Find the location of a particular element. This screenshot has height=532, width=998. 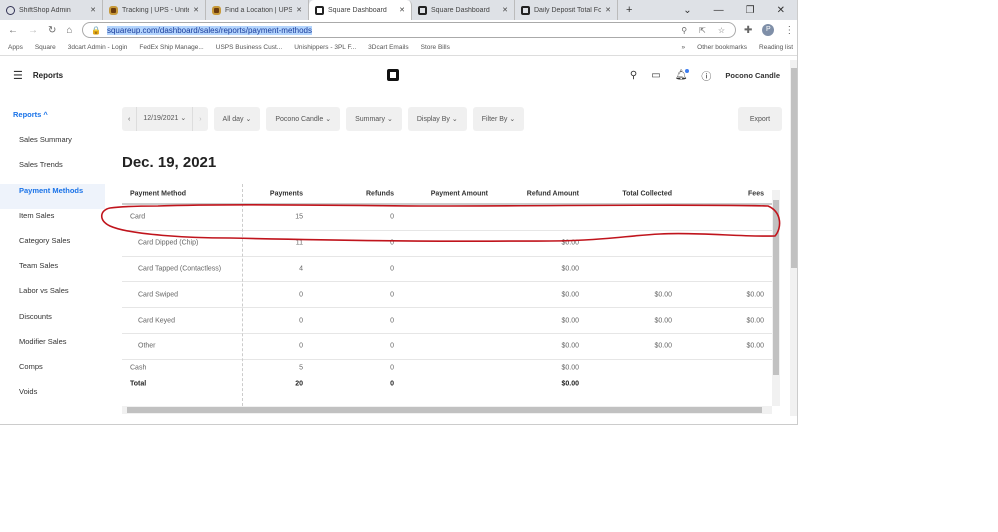

bookmark-apps: Apps is located at coordinates (15, 47).